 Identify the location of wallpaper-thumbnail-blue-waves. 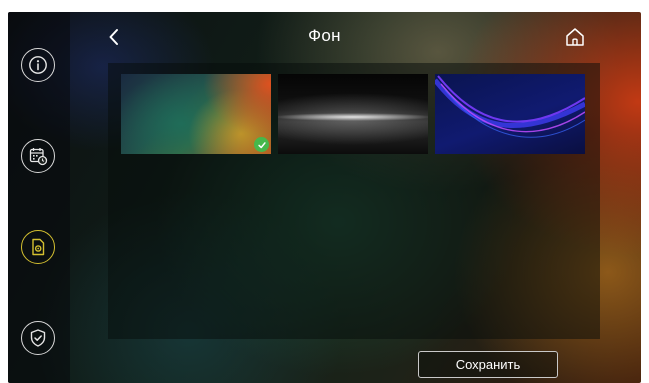
(510, 114).